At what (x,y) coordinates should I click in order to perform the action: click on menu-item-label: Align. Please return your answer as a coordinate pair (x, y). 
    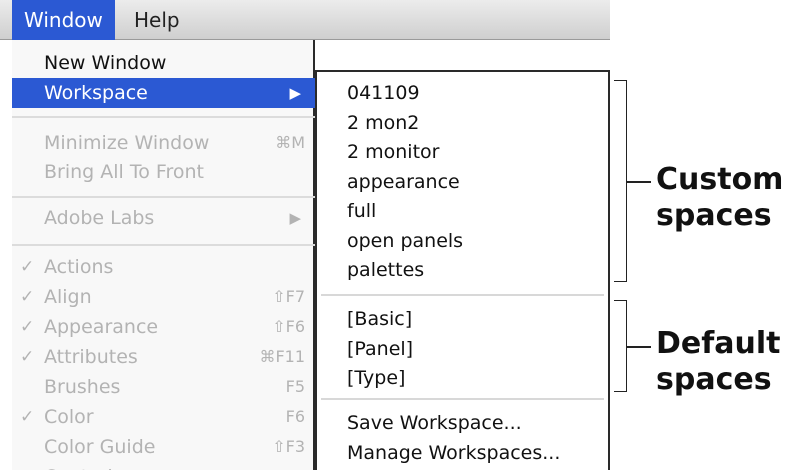
    Looking at the image, I should click on (68, 297).